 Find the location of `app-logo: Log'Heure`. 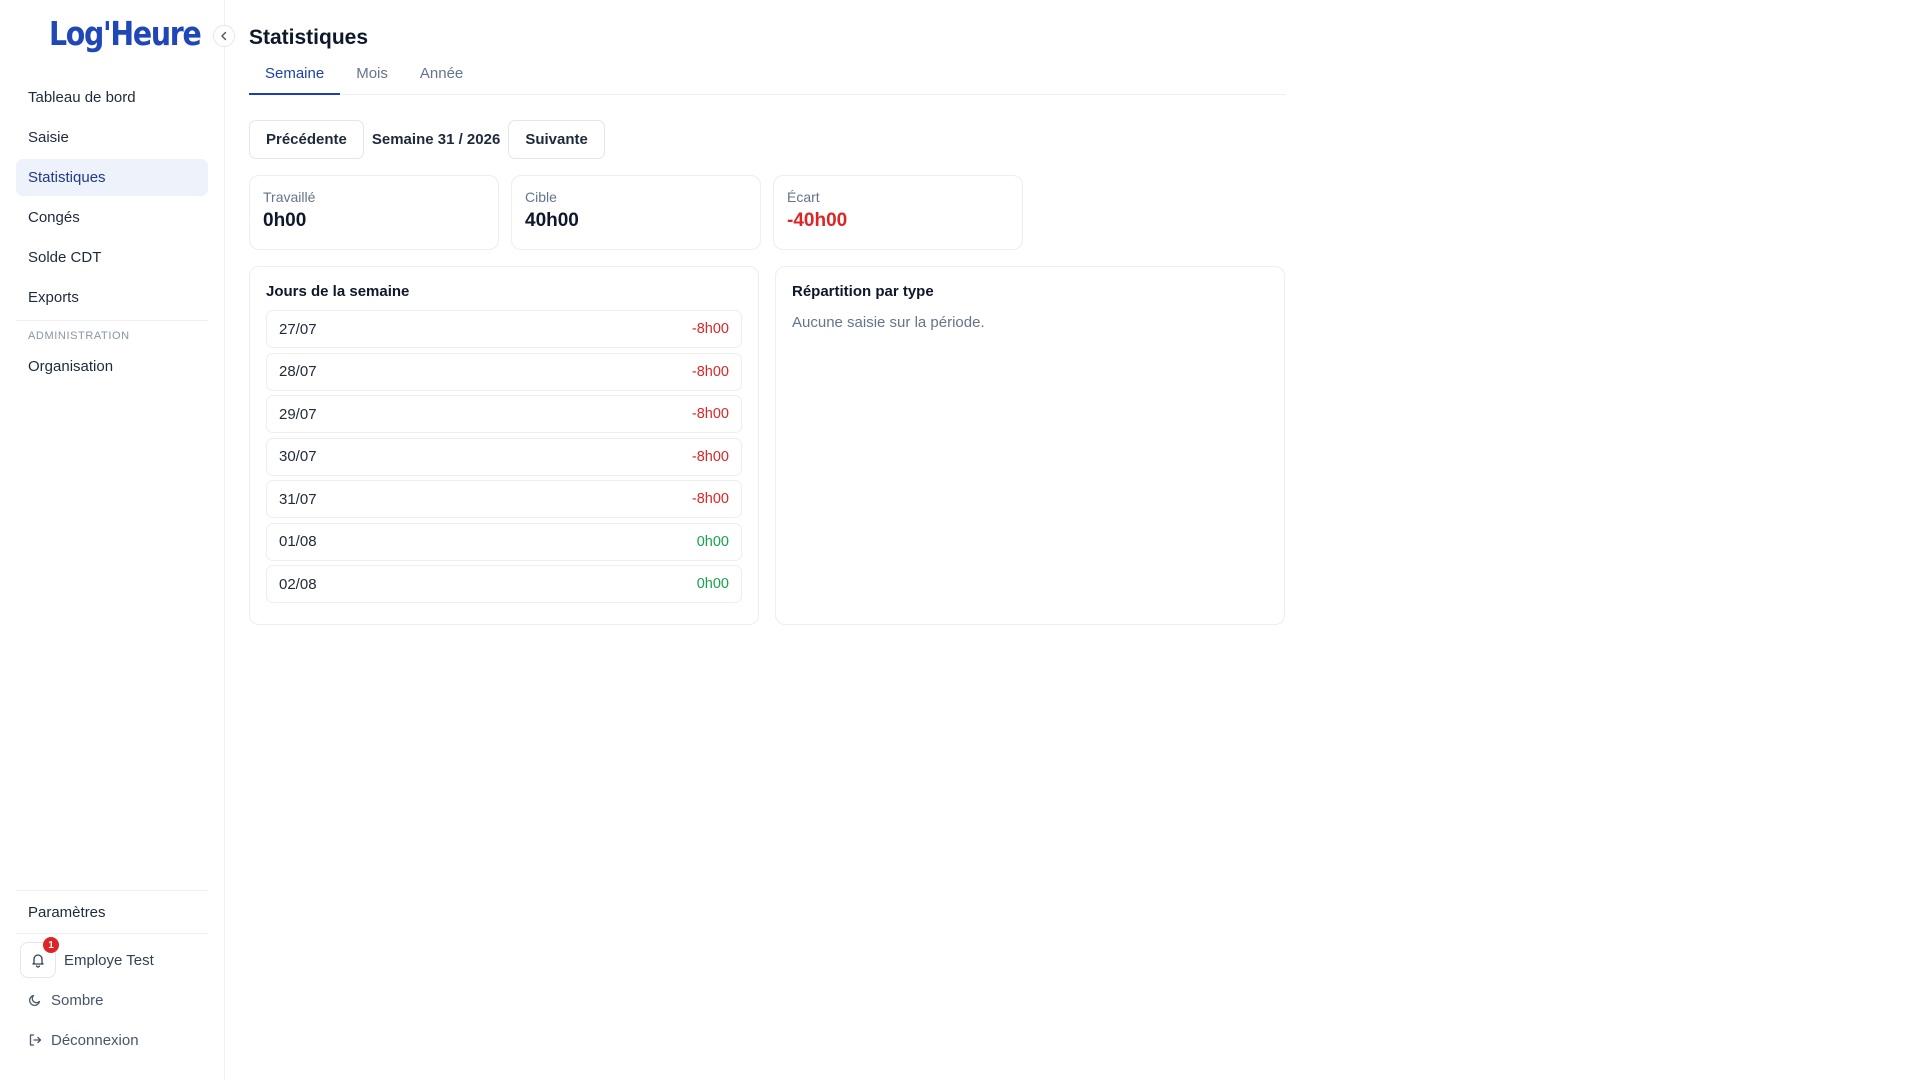

app-logo: Log'Heure is located at coordinates (125, 33).